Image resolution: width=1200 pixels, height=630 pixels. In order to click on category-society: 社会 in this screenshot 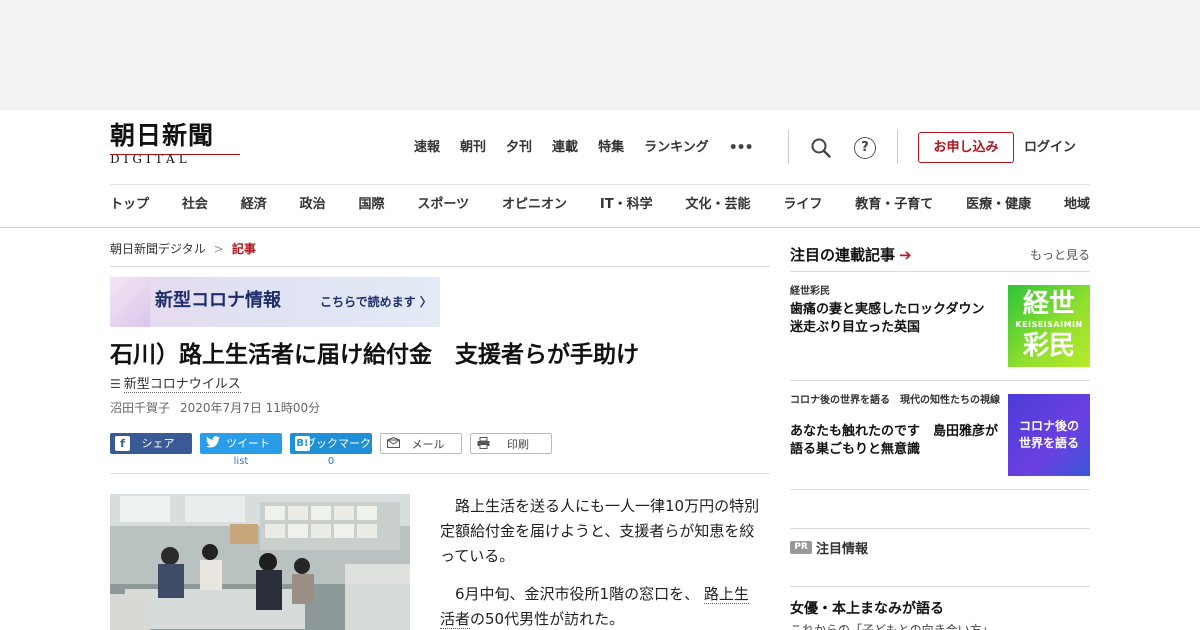, I will do `click(195, 205)`.